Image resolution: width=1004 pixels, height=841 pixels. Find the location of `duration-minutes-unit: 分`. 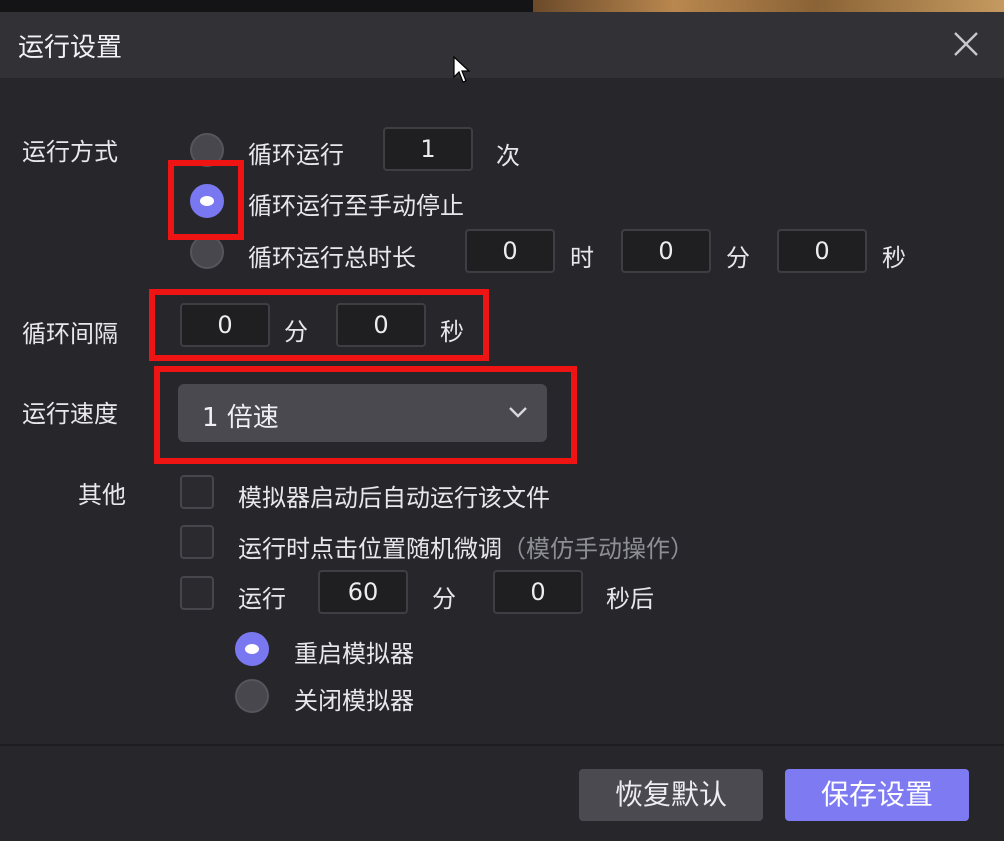

duration-minutes-unit: 分 is located at coordinates (738, 258).